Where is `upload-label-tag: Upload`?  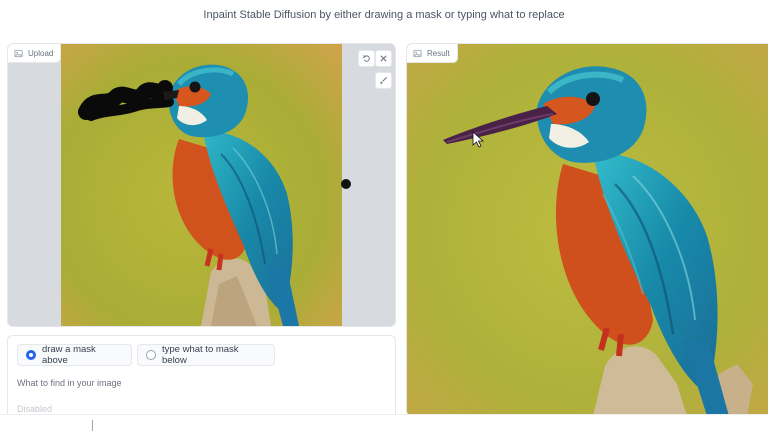 upload-label-tag: Upload is located at coordinates (35, 53).